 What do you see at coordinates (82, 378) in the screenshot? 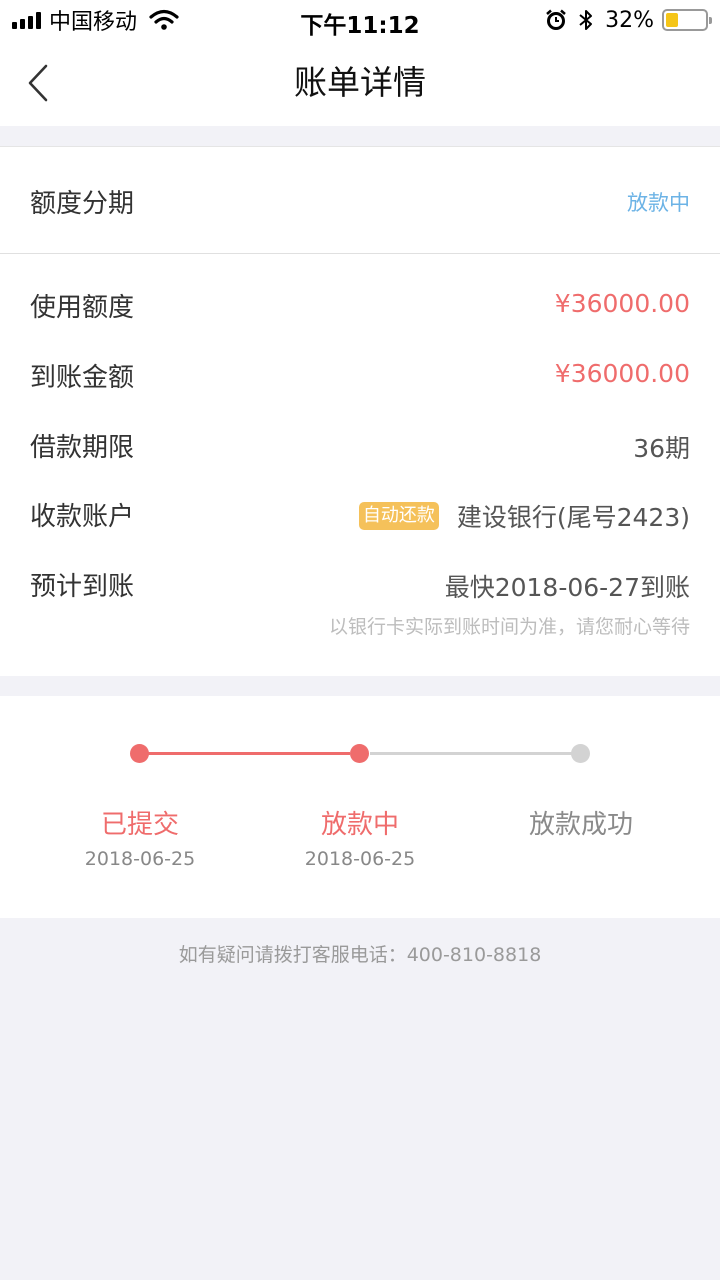
I see `detail-label: 到账金额` at bounding box center [82, 378].